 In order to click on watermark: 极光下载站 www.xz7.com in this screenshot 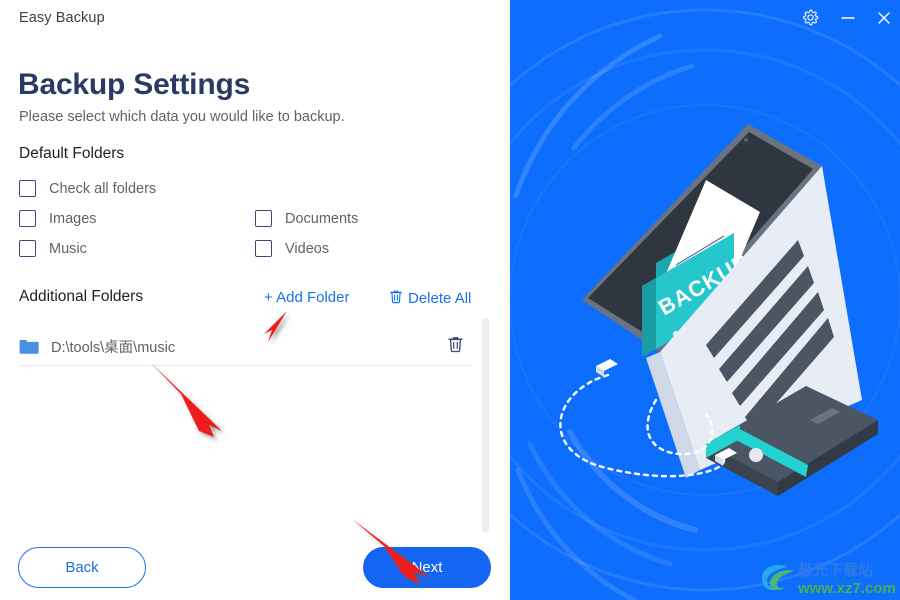, I will do `click(829, 579)`.